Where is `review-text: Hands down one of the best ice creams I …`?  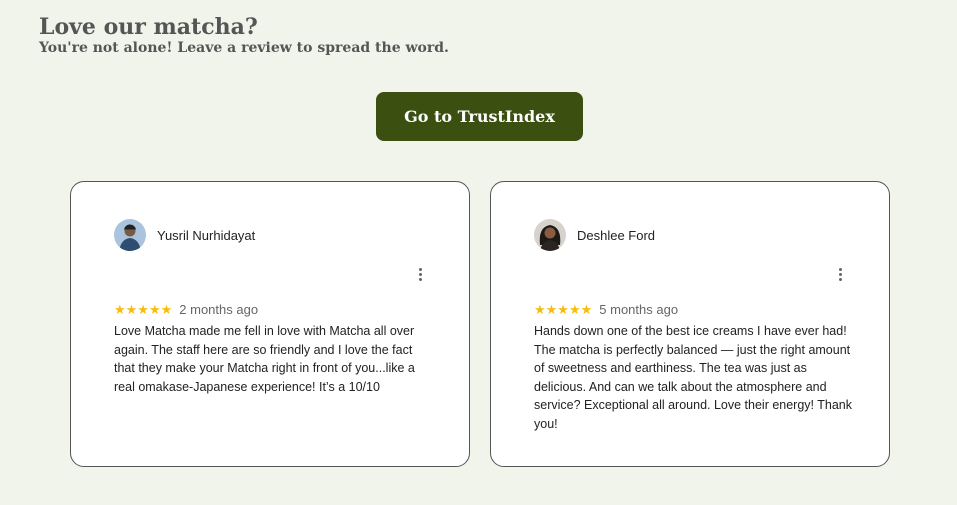 review-text: Hands down one of the best ice creams I … is located at coordinates (693, 377).